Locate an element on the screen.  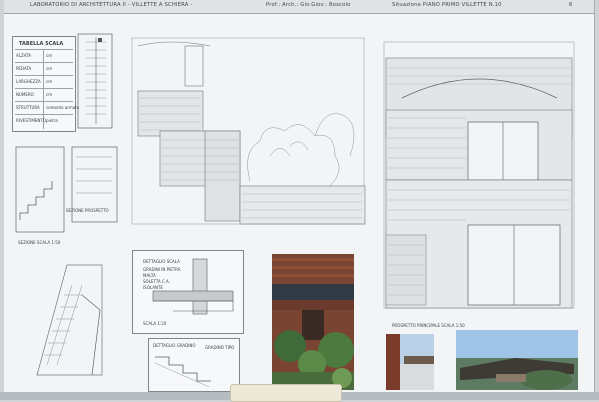
section-label: SEZIONE PROSPETTO is located at coordinates (87, 210).